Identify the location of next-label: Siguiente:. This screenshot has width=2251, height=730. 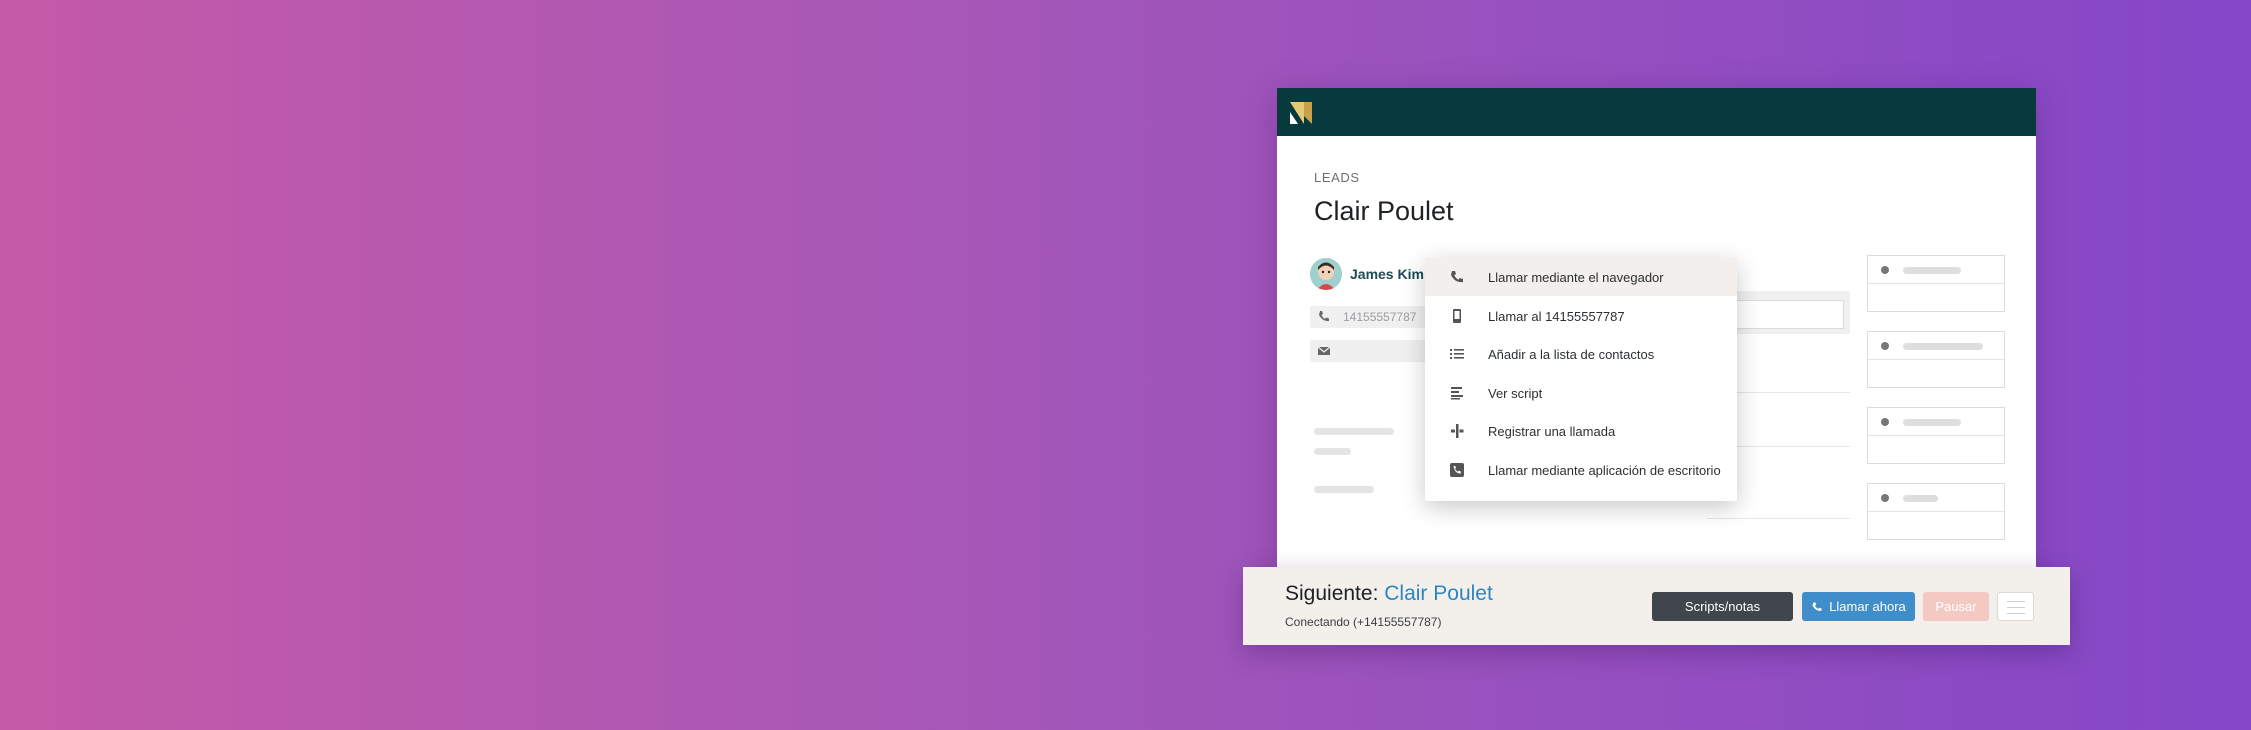
(1332, 593).